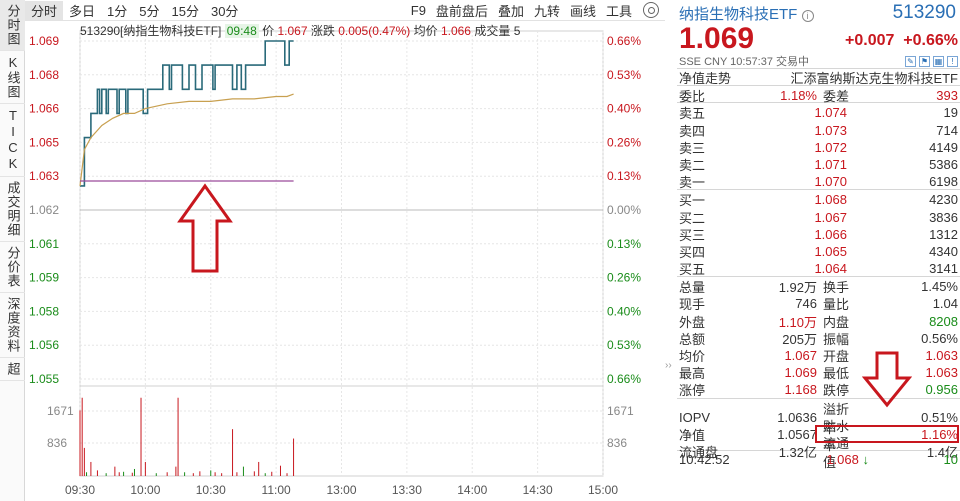  What do you see at coordinates (44, 345) in the screenshot?
I see `y-price-tick: 1.056` at bounding box center [44, 345].